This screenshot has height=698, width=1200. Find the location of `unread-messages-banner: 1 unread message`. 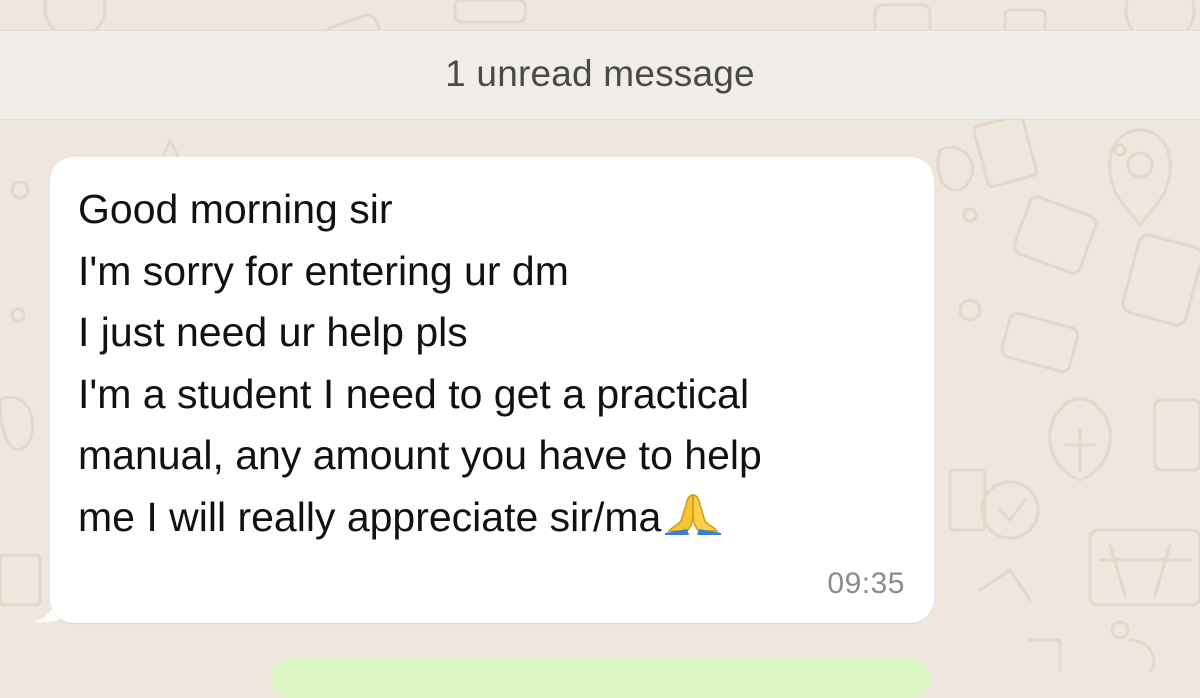

unread-messages-banner: 1 unread message is located at coordinates (600, 75).